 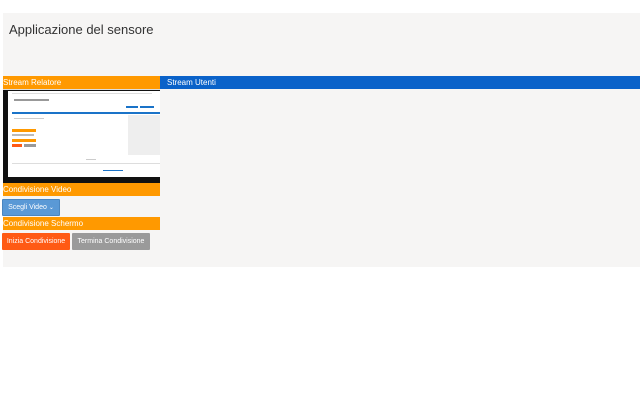 I want to click on video-sharing-section: Scegli Video ⌄, so click(x=81, y=206).